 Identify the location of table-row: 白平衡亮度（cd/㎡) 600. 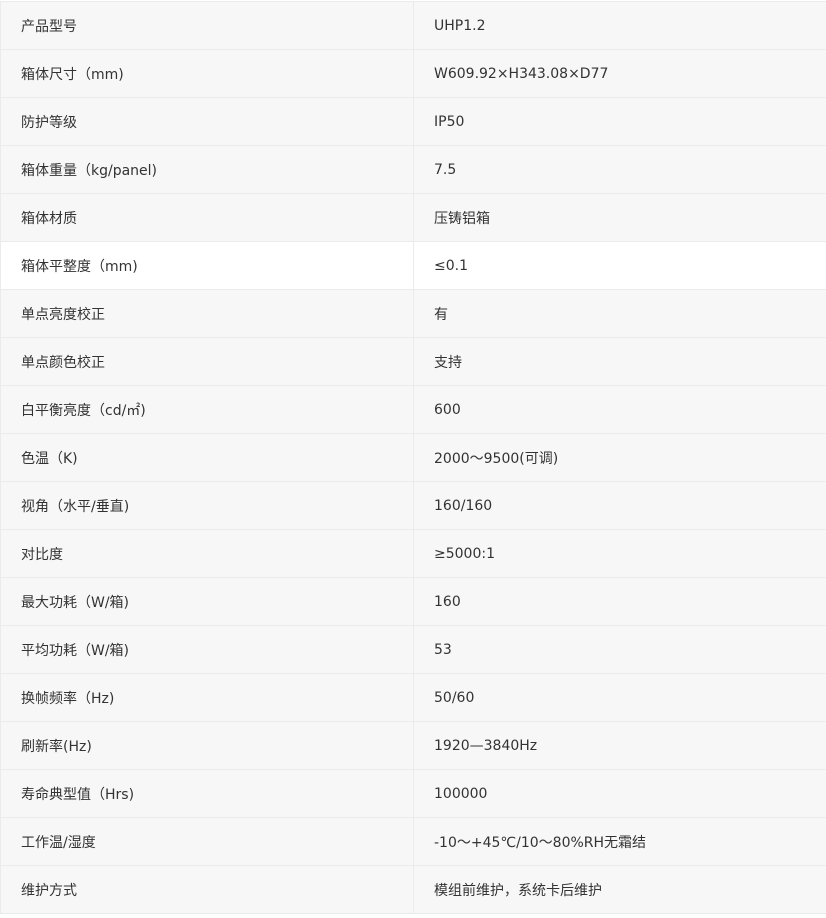
(413, 409).